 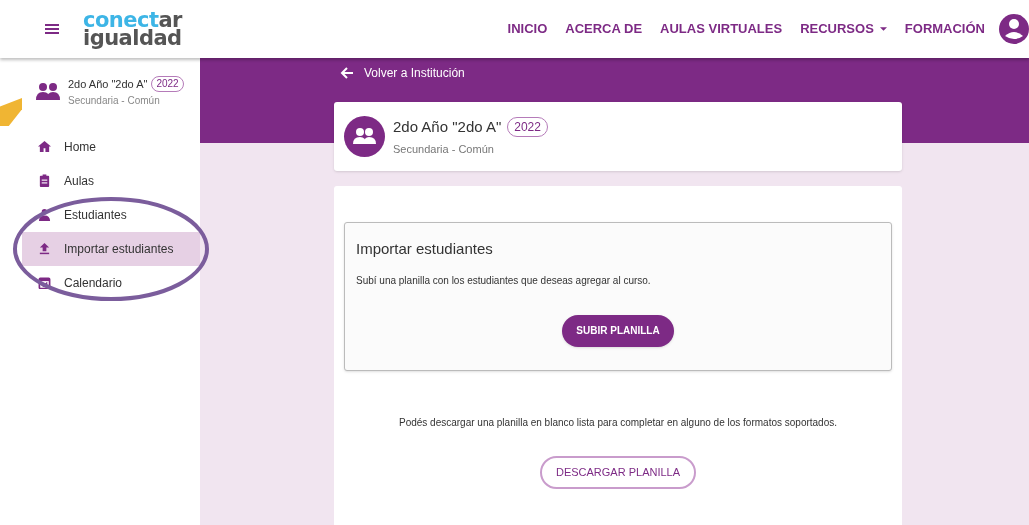 What do you see at coordinates (883, 29) in the screenshot?
I see `caret-icon` at bounding box center [883, 29].